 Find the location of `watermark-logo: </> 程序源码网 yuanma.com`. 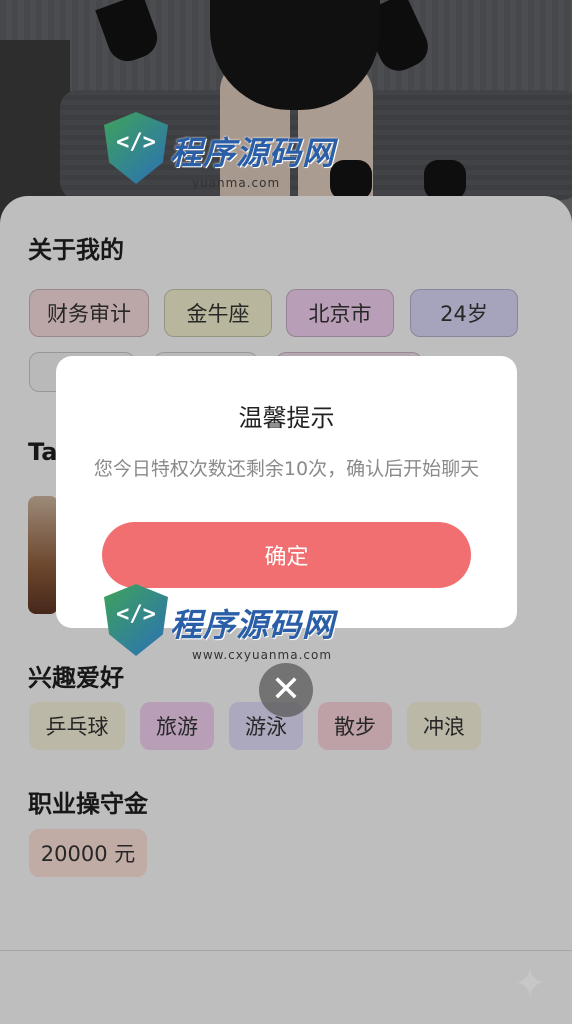

watermark-logo: </> 程序源码网 yuanma.com is located at coordinates (229, 162).